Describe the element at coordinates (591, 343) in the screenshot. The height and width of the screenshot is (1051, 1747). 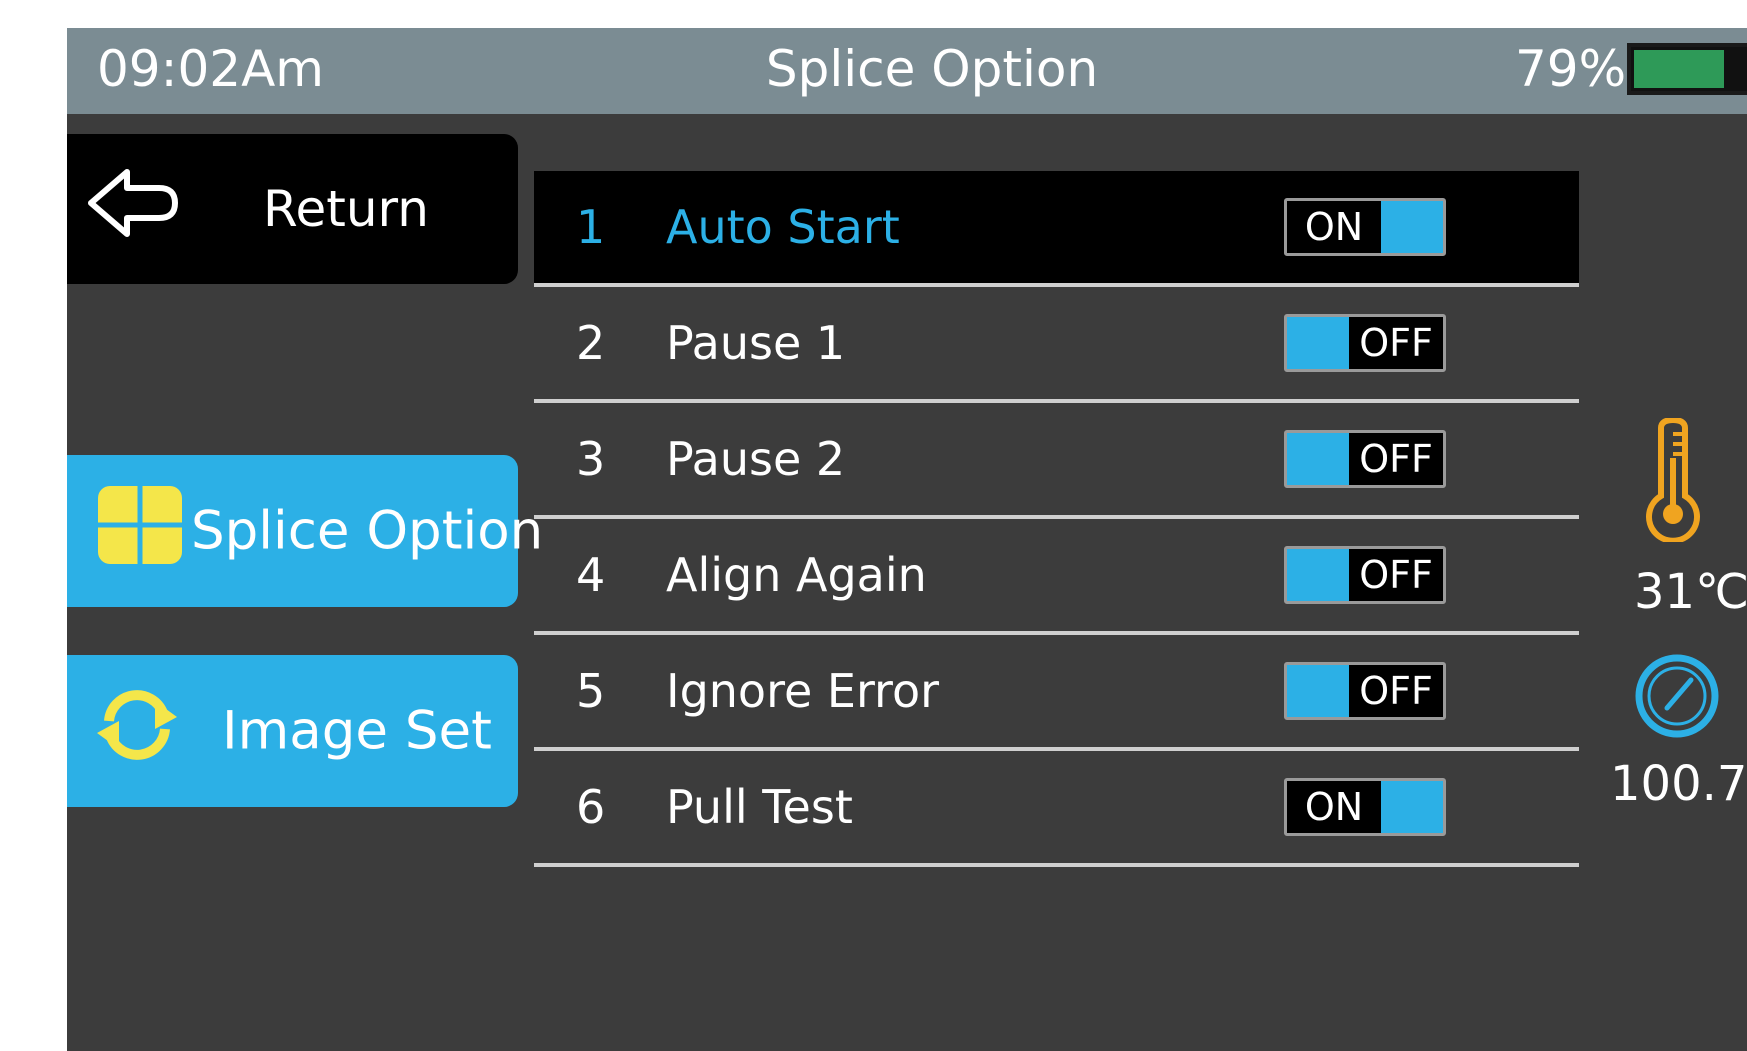
I see `option-number: 2` at that location.